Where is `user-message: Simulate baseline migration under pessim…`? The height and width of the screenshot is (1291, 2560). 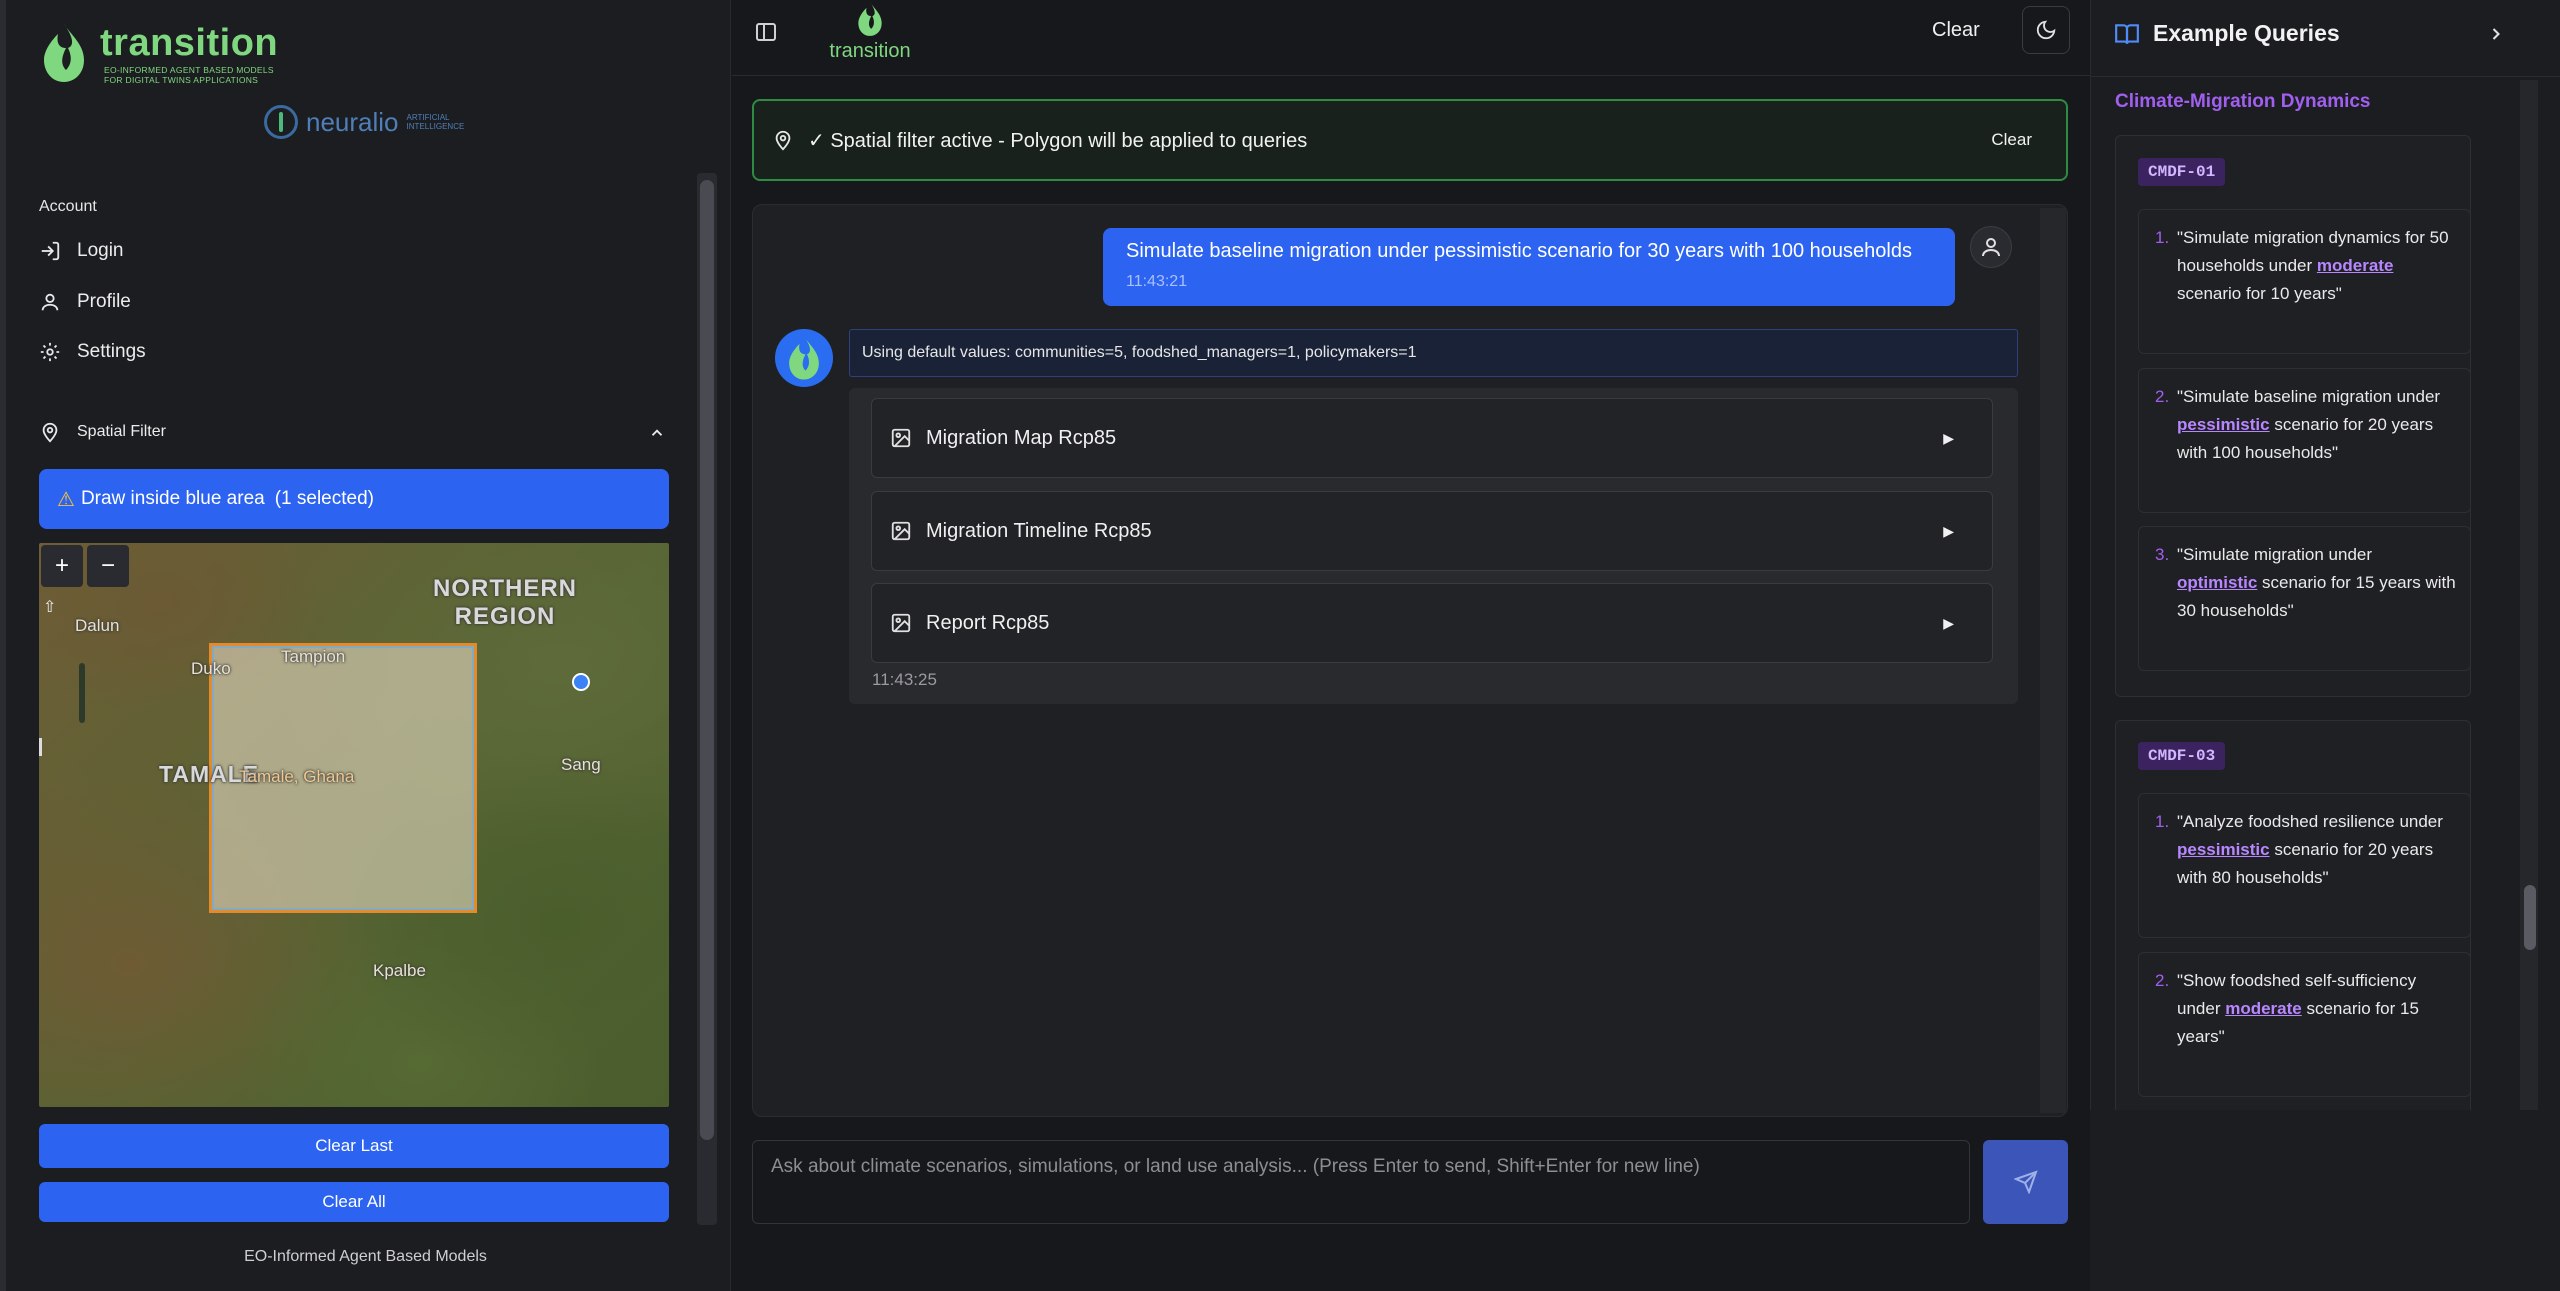 user-message: Simulate baseline migration under pessim… is located at coordinates (1529, 267).